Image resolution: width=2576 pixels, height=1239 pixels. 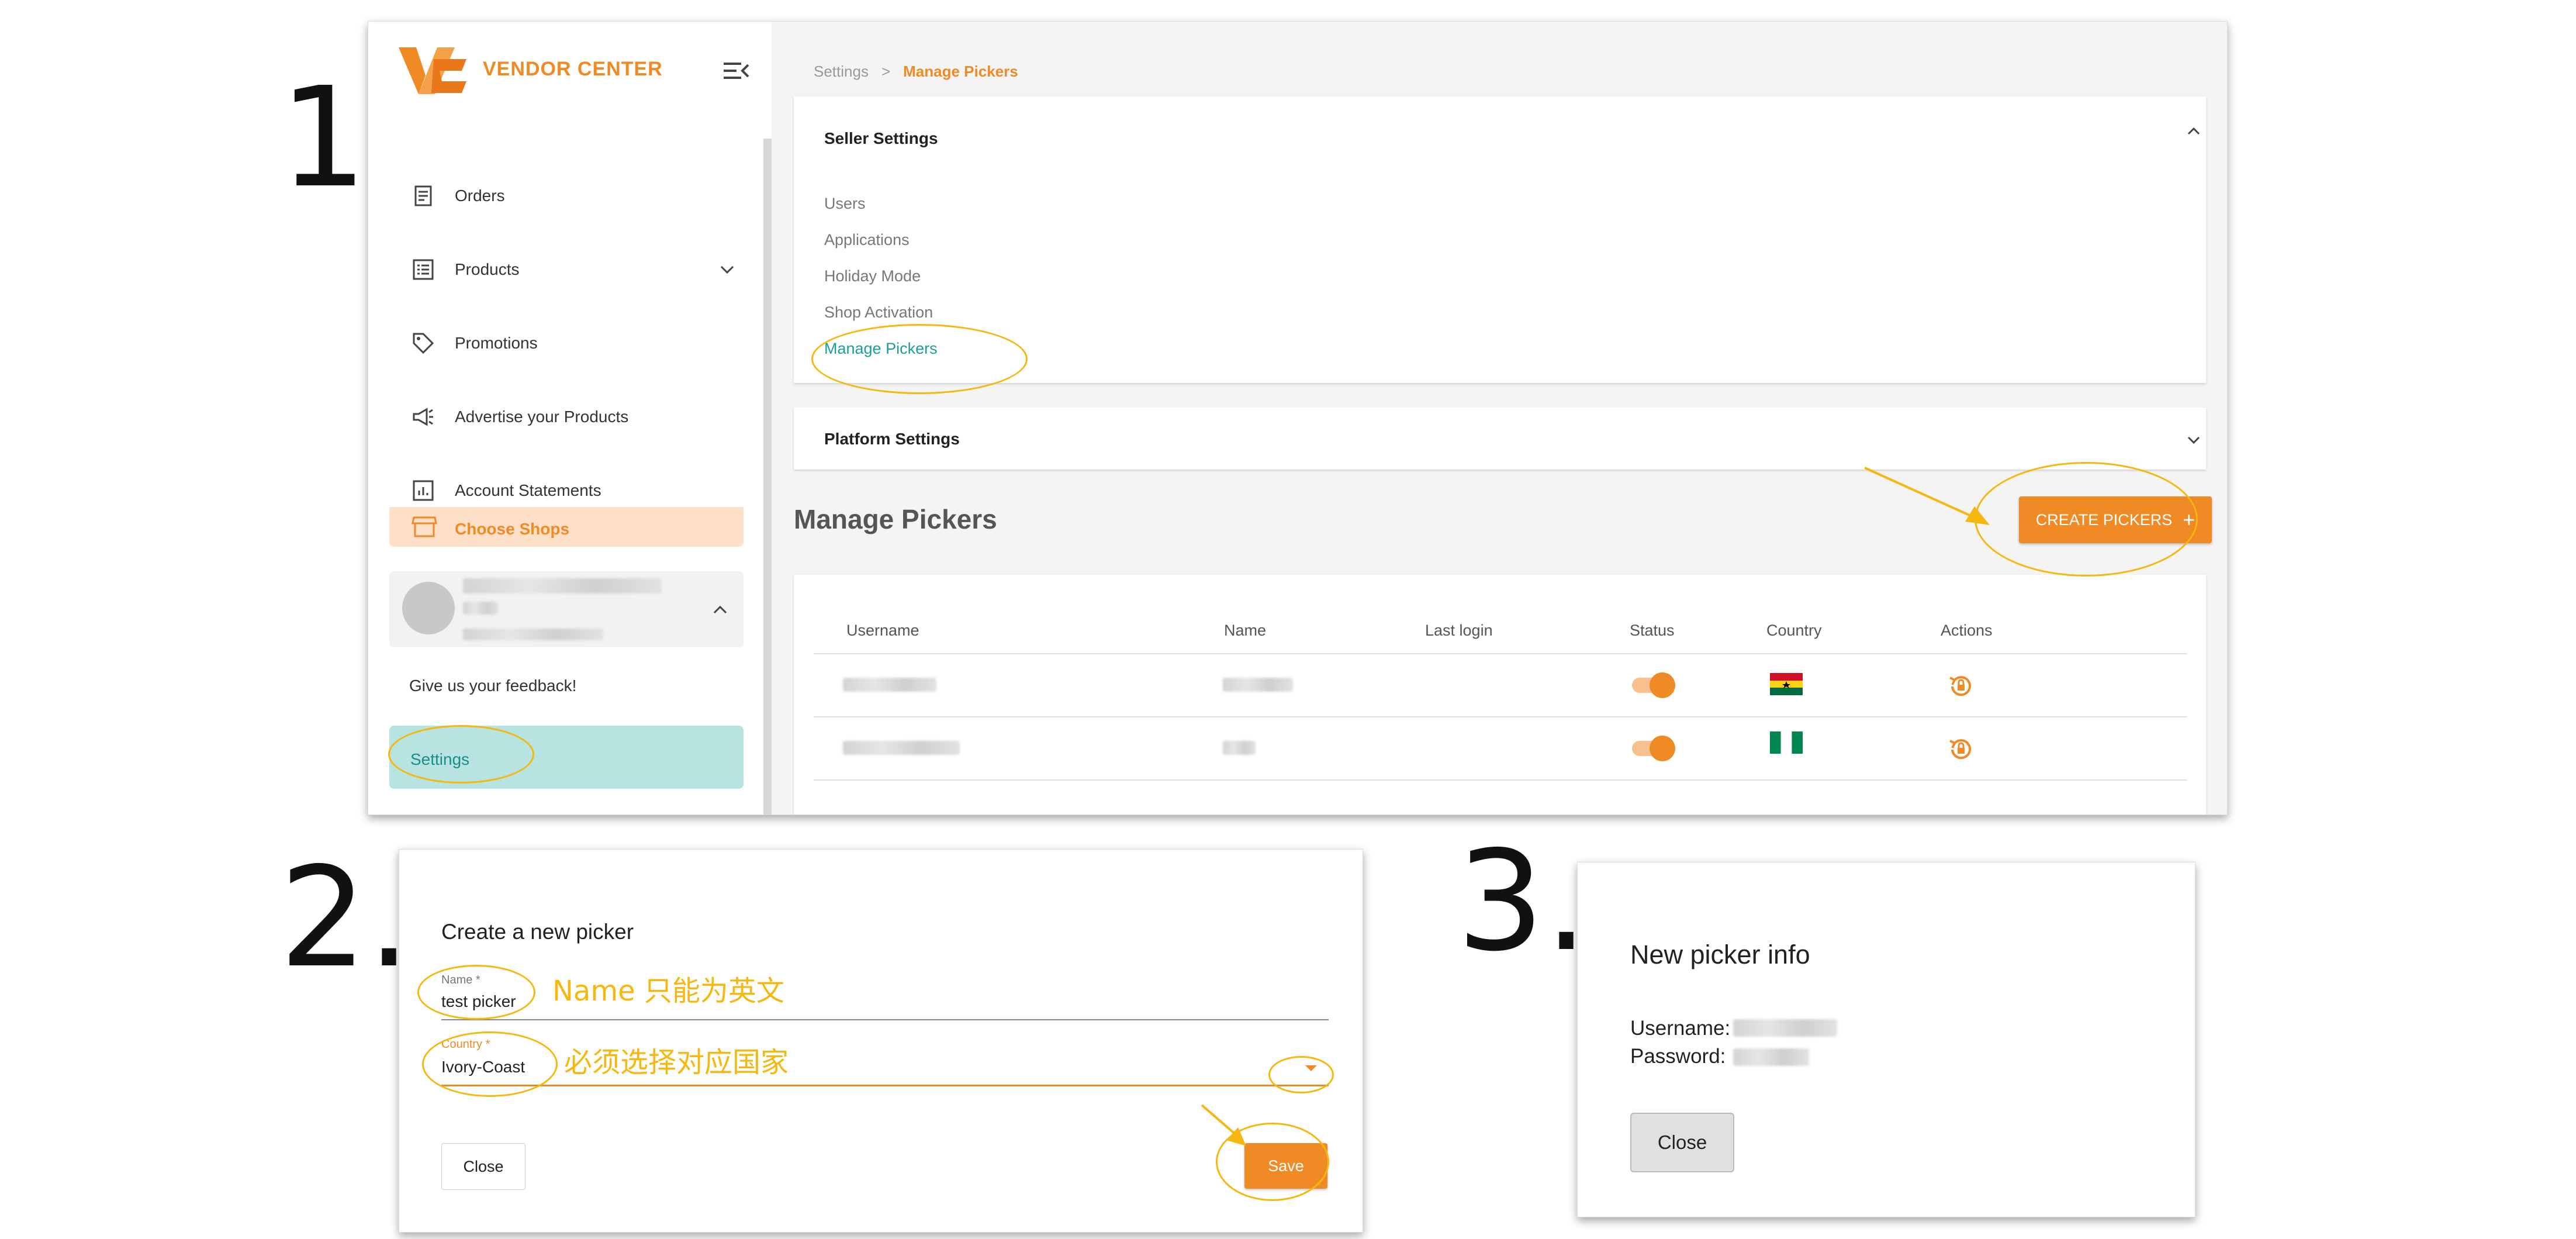 What do you see at coordinates (960, 71) in the screenshot?
I see `breadcrumb-current: Manage Pickers` at bounding box center [960, 71].